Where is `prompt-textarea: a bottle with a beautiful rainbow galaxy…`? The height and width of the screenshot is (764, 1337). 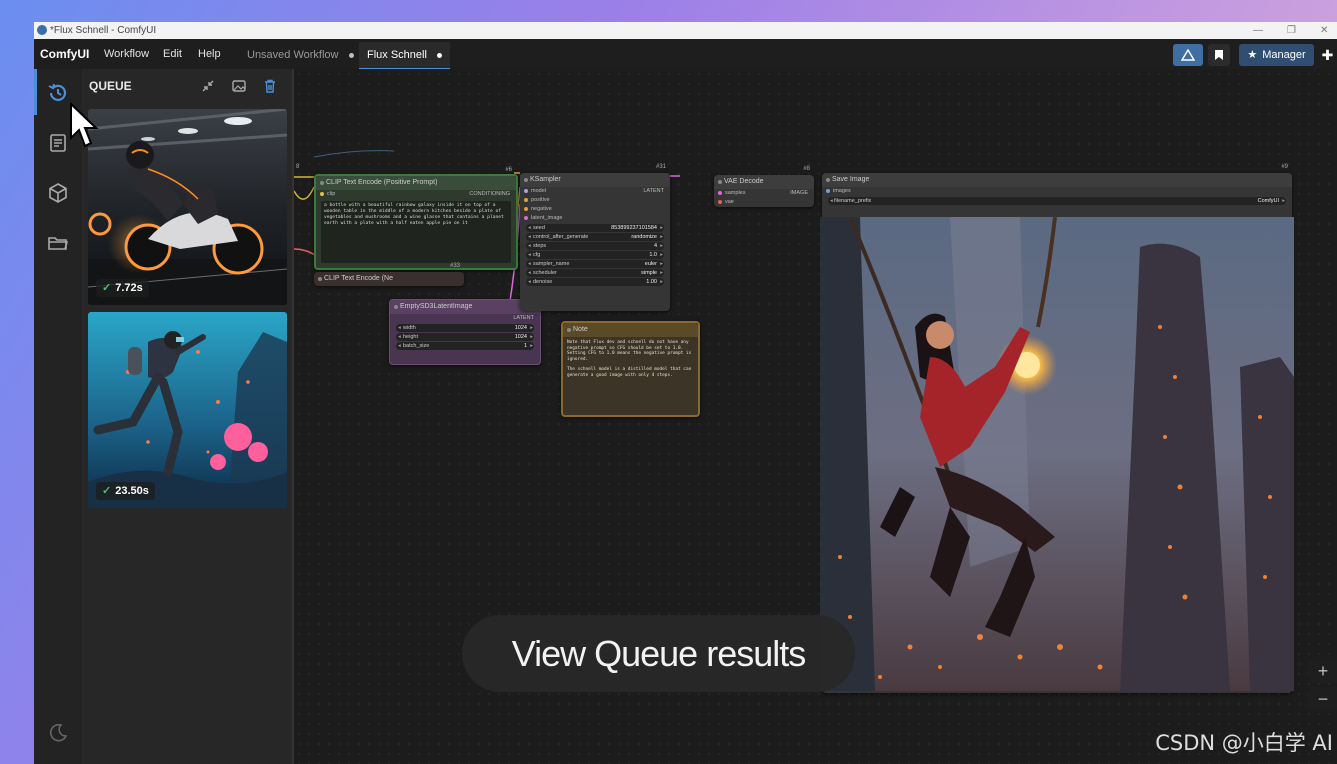
prompt-textarea: a bottle with a beautiful rainbow galaxy… is located at coordinates (416, 232).